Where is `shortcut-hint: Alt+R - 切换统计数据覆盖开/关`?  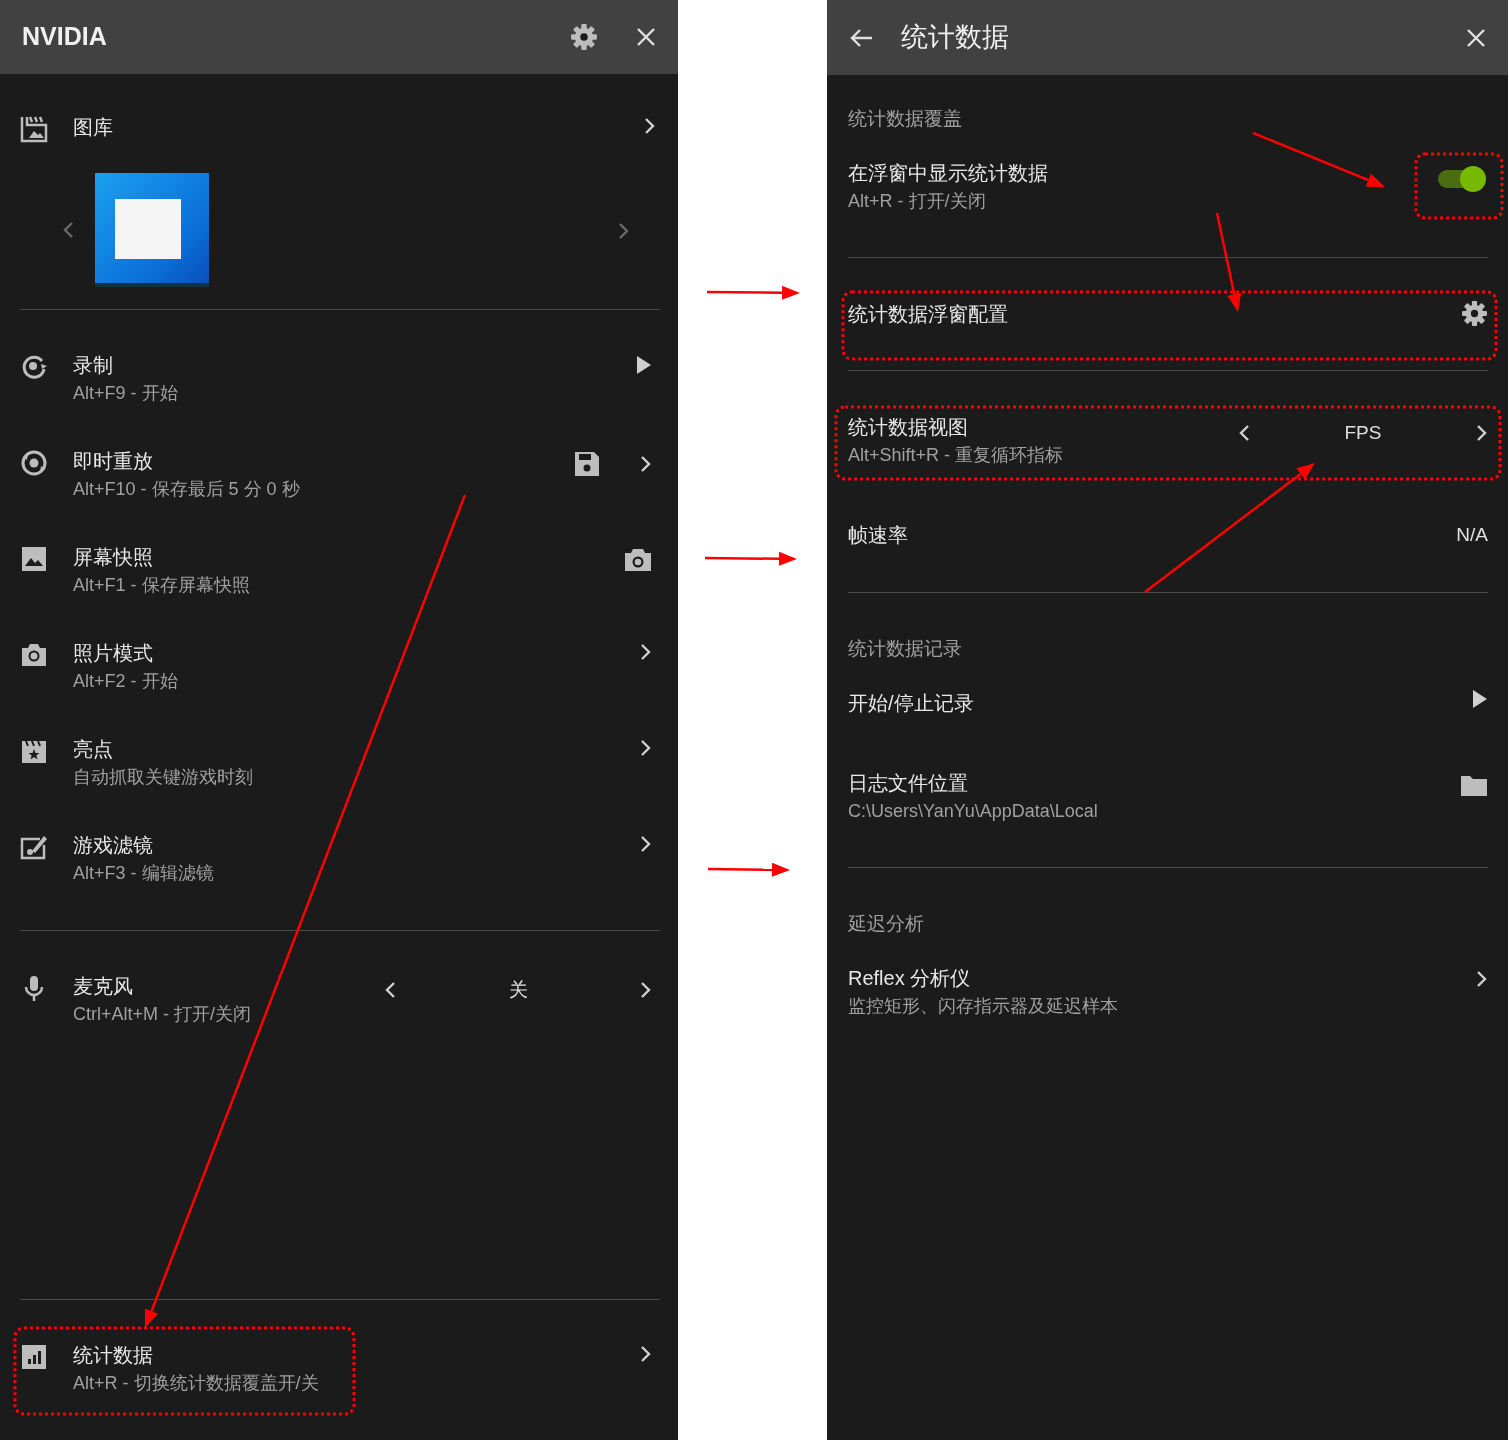 shortcut-hint: Alt+R - 切换统计数据覆盖开/关 is located at coordinates (196, 1383).